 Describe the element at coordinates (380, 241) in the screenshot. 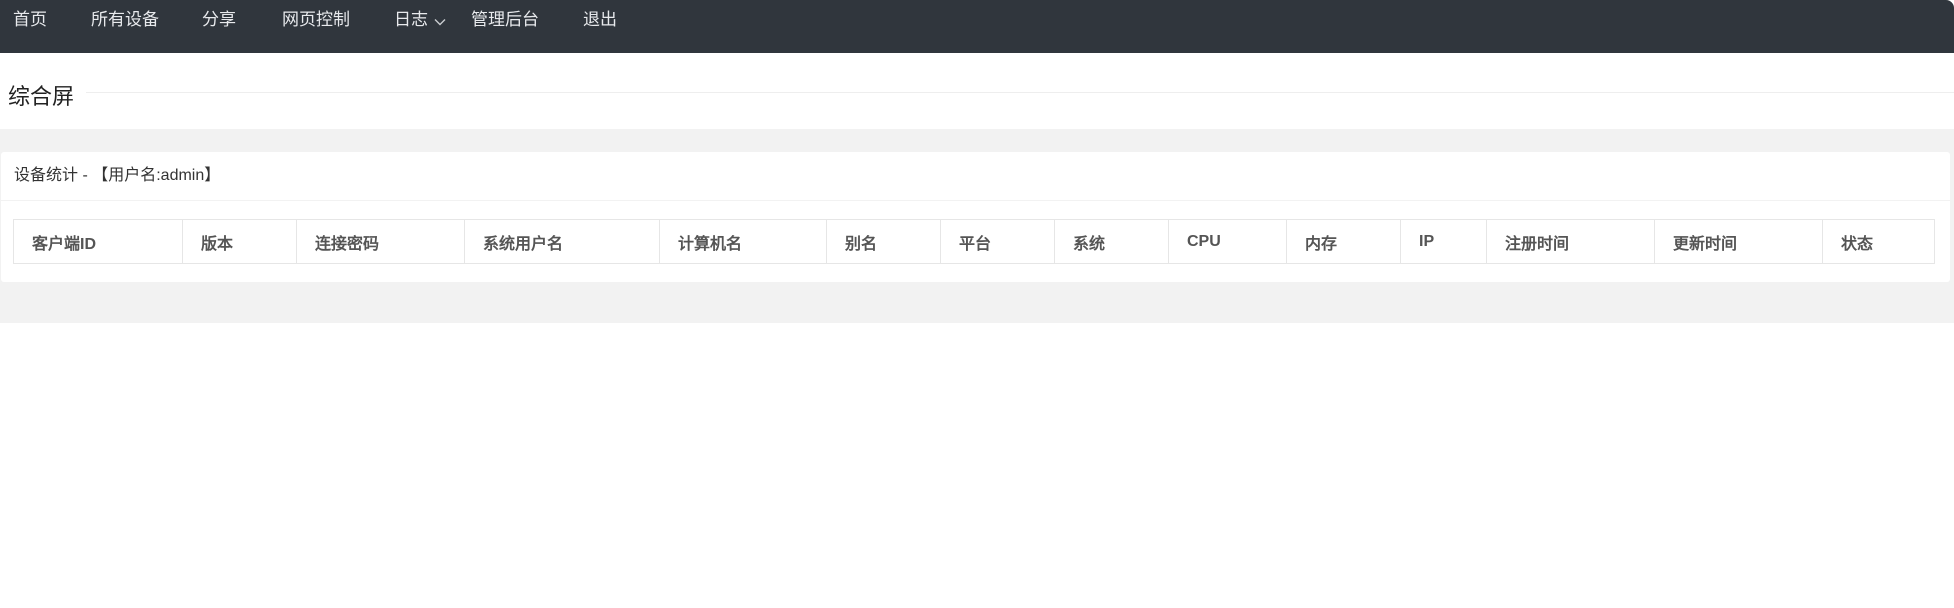

I see `column-header-password: 连接密码` at that location.